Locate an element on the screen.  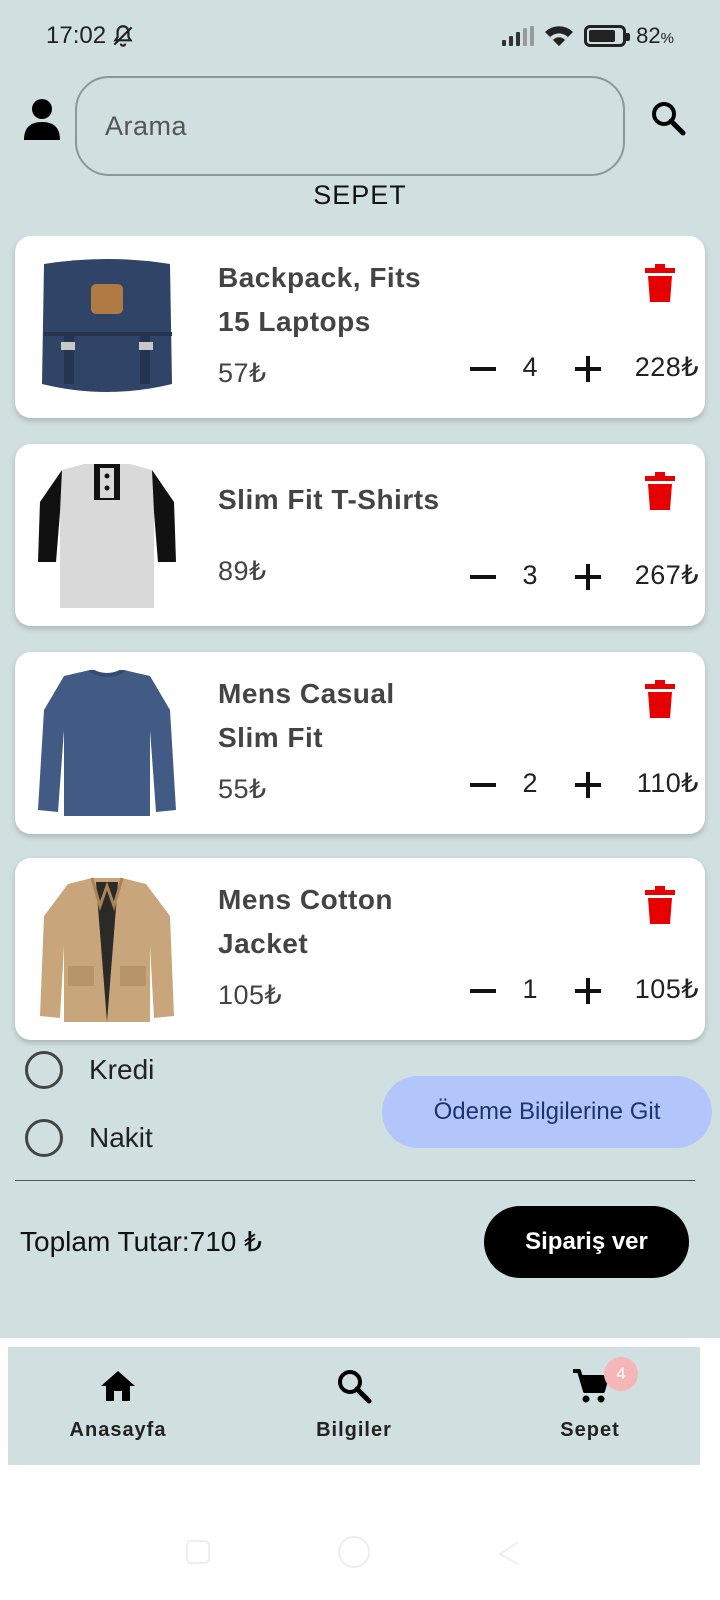
user-icon is located at coordinates (42, 119).